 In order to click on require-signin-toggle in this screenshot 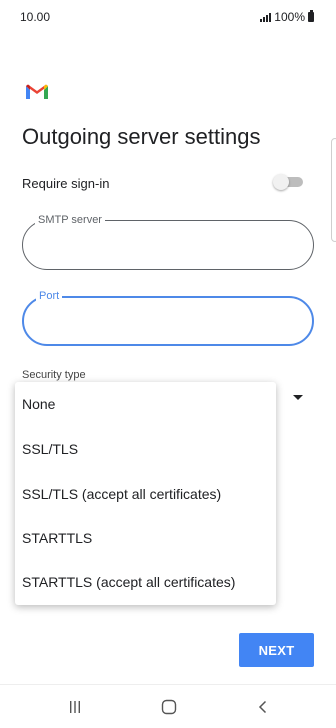, I will do `click(288, 182)`.